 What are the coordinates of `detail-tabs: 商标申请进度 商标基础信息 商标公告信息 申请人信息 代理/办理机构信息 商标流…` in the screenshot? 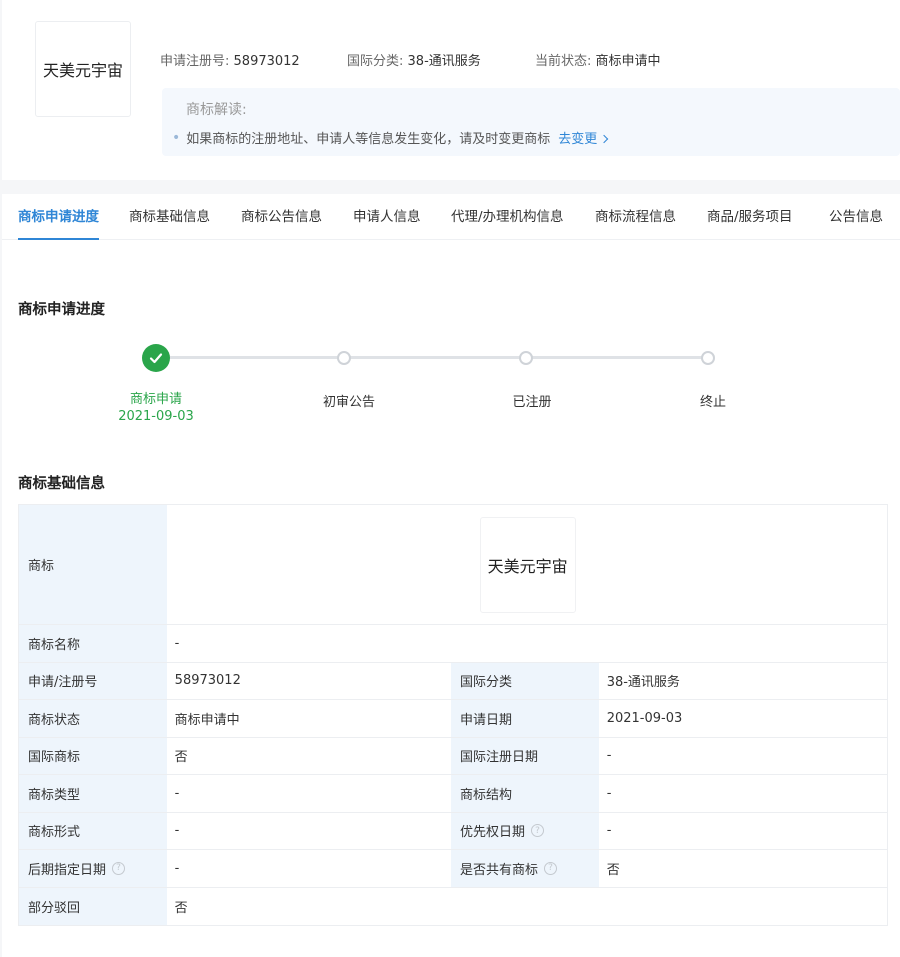 It's located at (451, 217).